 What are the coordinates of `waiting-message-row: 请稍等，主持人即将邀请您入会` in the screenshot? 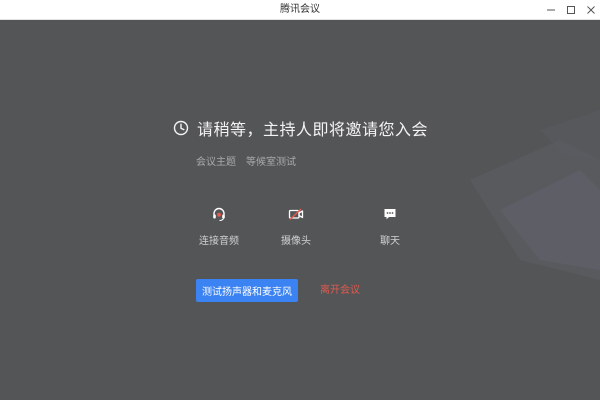 It's located at (300, 128).